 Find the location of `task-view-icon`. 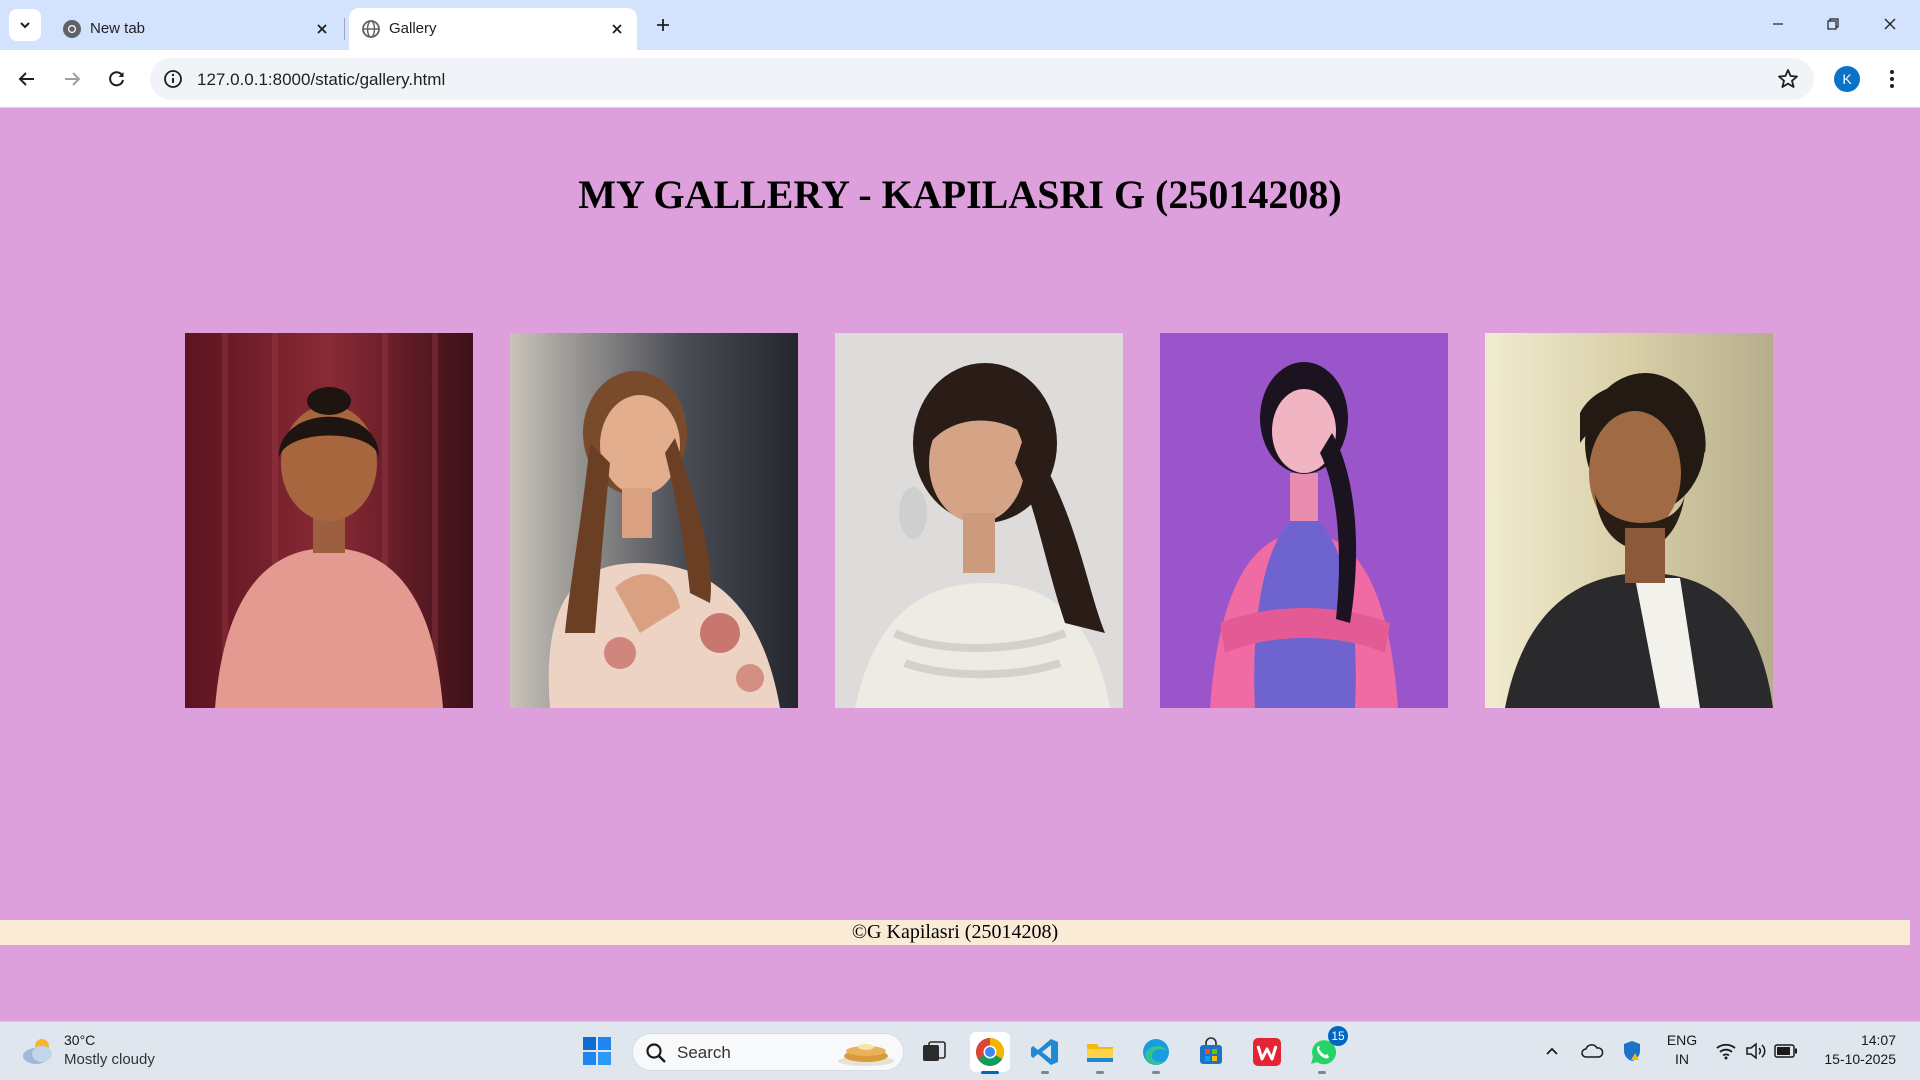

task-view-icon is located at coordinates (934, 1051).